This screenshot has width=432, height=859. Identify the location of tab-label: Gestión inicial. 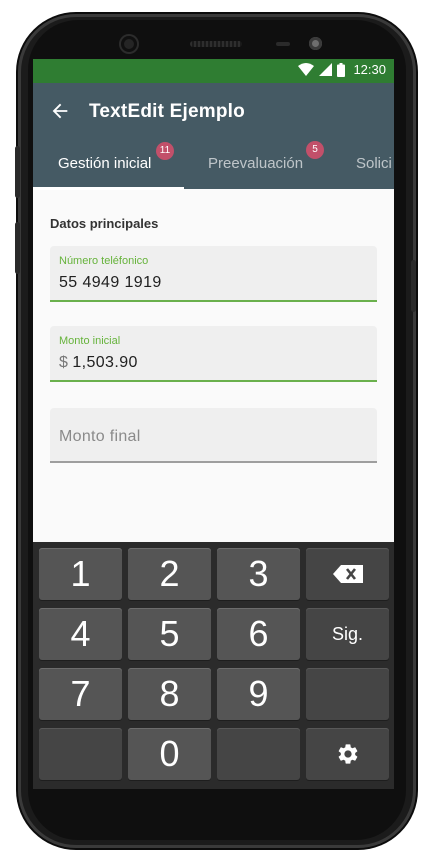
(105, 163).